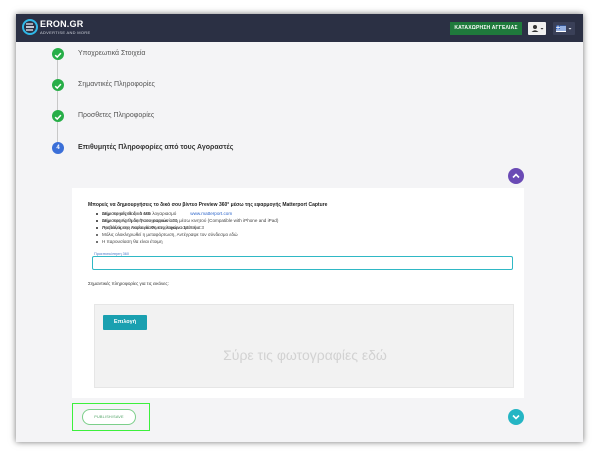 The image size is (598, 456). I want to click on chevron-down-icon, so click(516, 417).